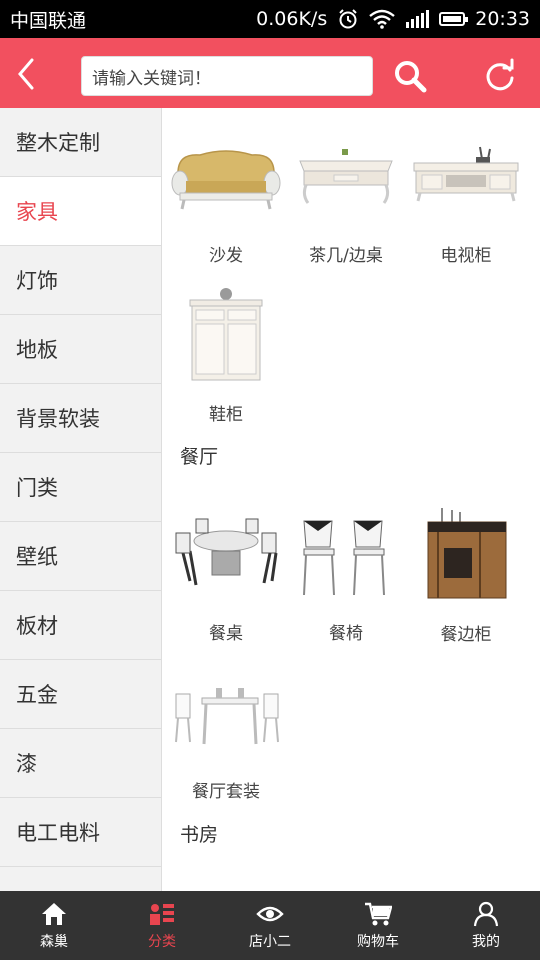 The width and height of the screenshot is (540, 960). What do you see at coordinates (454, 19) in the screenshot?
I see `battery-icon` at bounding box center [454, 19].